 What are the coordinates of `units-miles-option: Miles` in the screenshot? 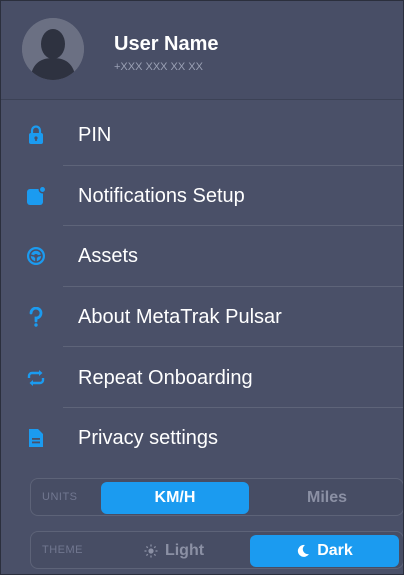 It's located at (327, 498).